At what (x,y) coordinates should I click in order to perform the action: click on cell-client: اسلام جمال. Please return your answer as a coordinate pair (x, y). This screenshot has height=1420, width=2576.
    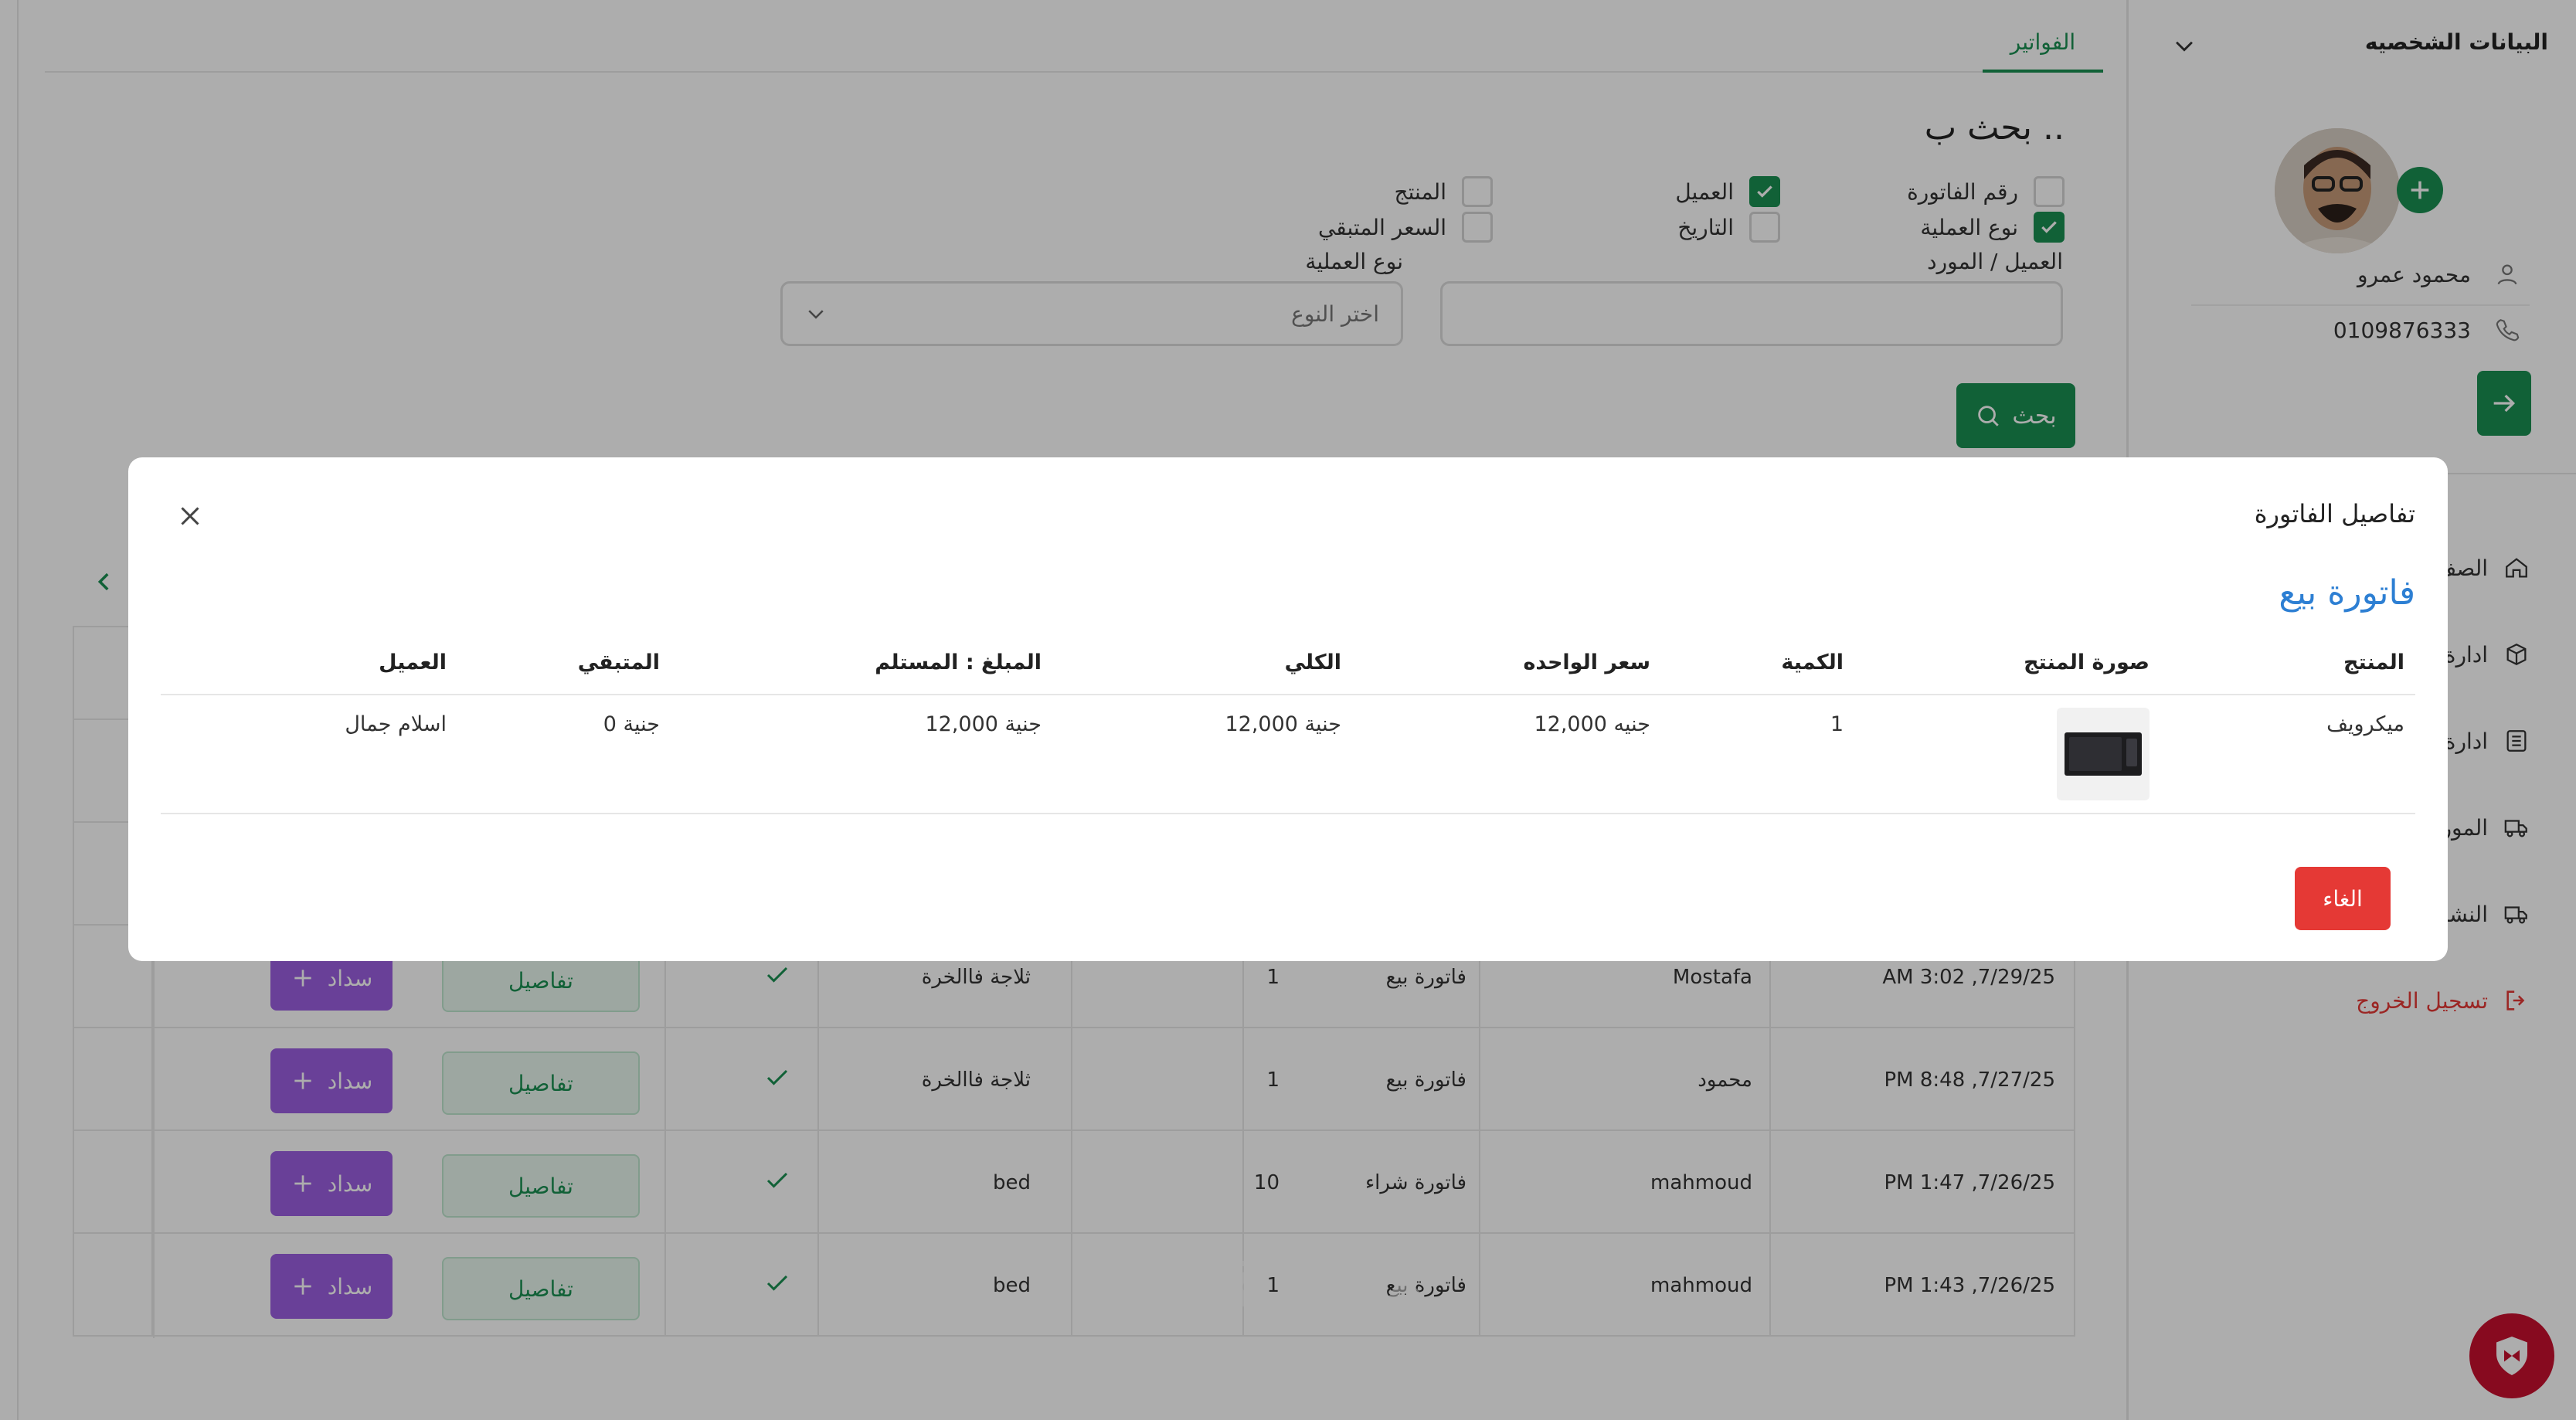
    Looking at the image, I should click on (396, 724).